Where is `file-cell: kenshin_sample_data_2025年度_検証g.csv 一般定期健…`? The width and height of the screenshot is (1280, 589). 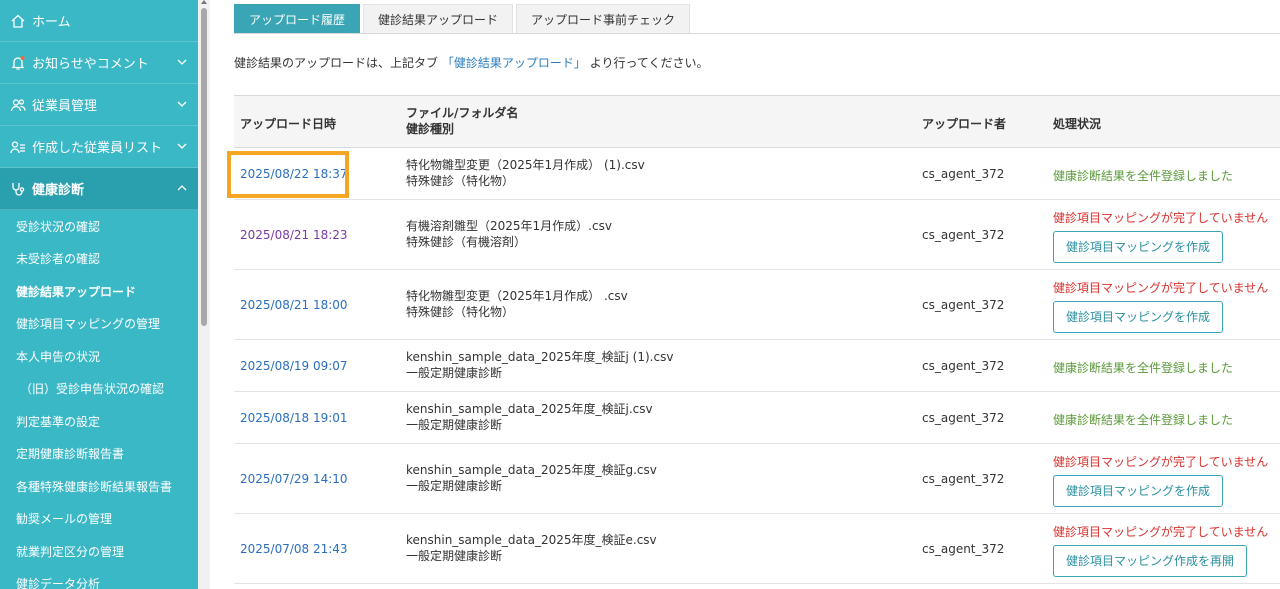 file-cell: kenshin_sample_data_2025年度_検証g.csv 一般定期健… is located at coordinates (531, 478).